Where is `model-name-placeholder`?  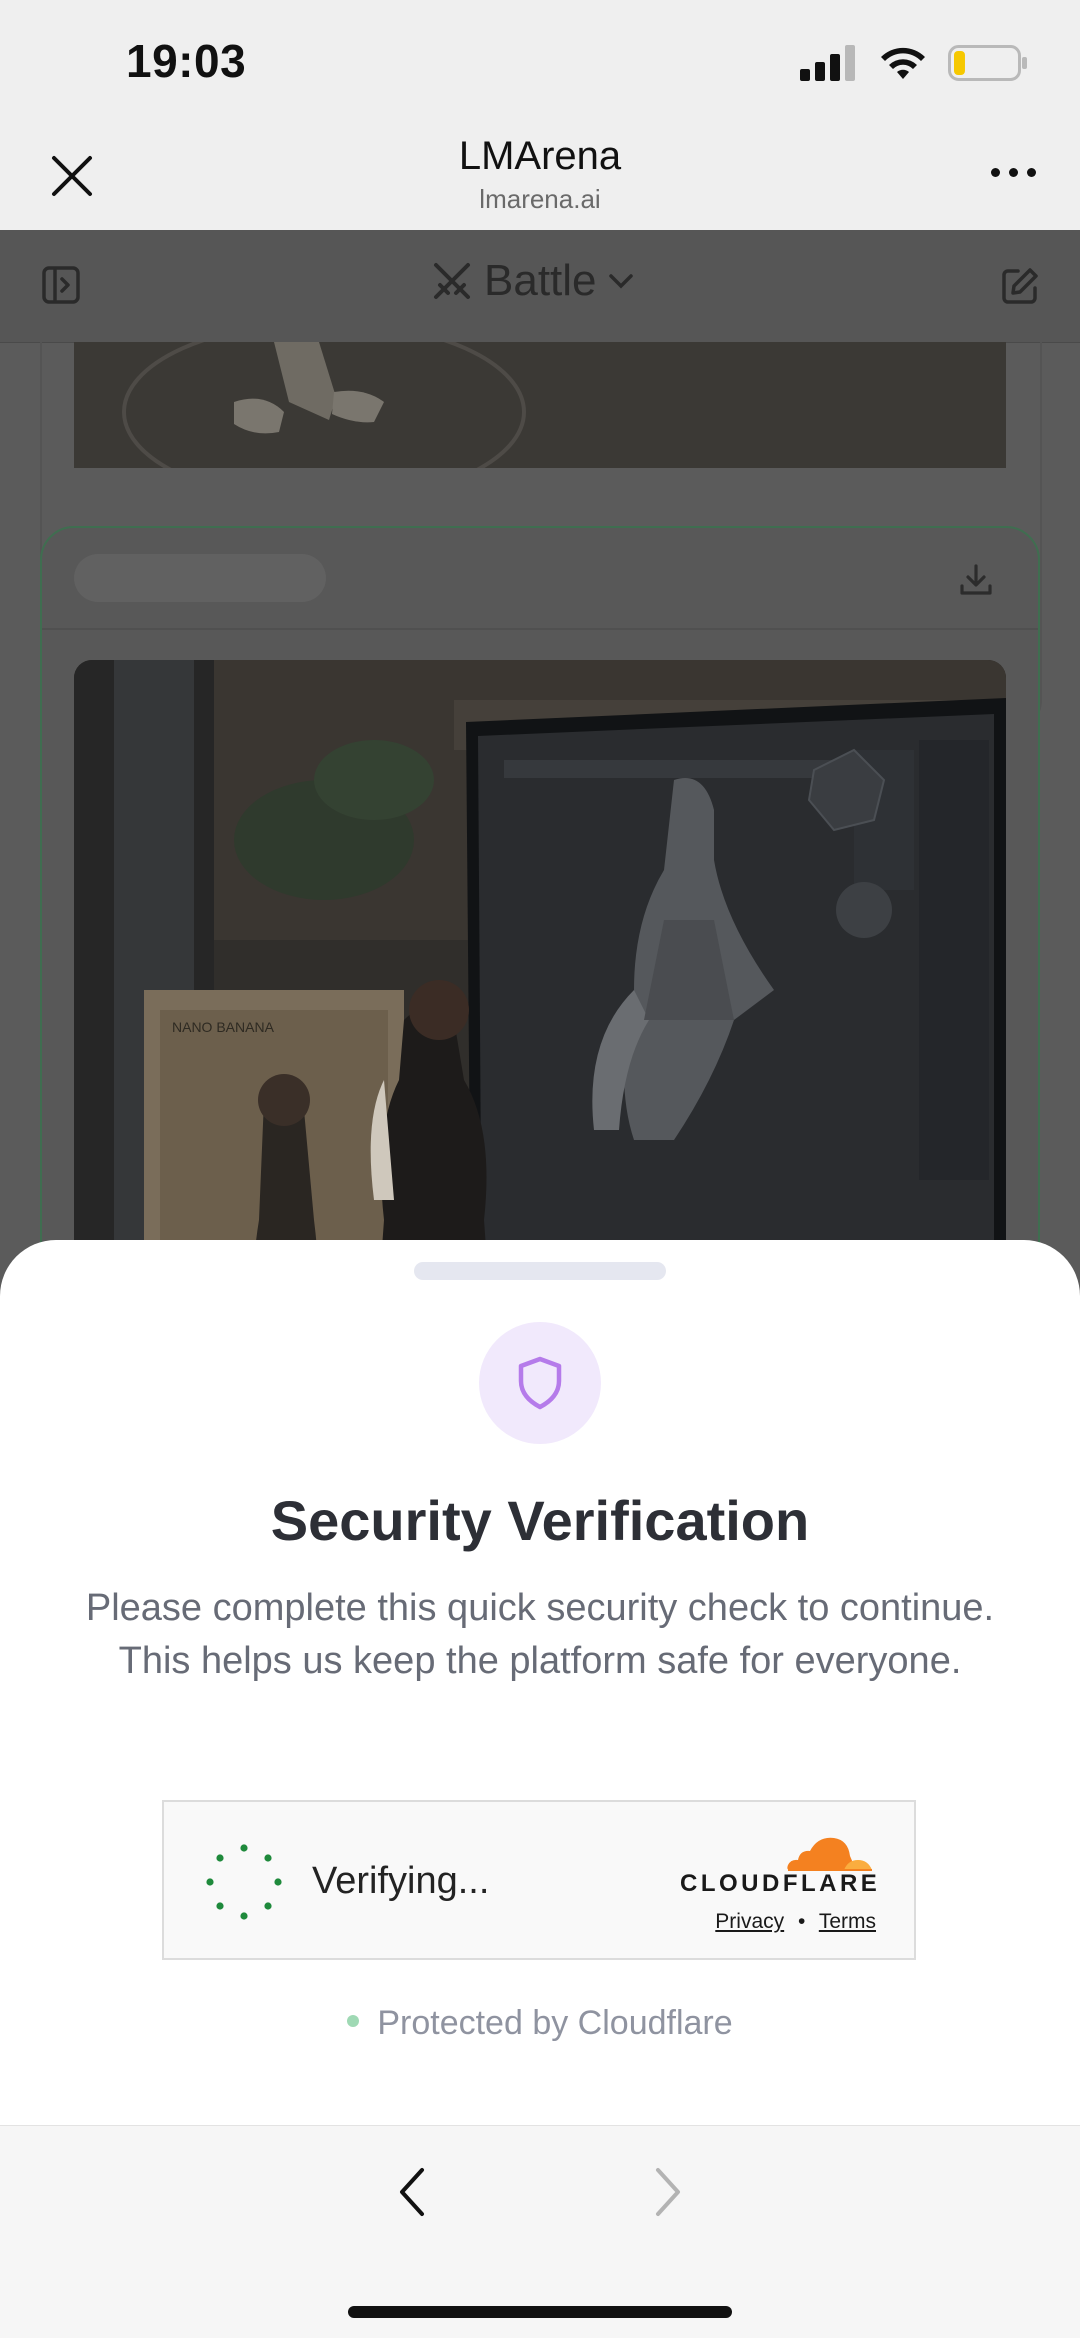 model-name-placeholder is located at coordinates (200, 578).